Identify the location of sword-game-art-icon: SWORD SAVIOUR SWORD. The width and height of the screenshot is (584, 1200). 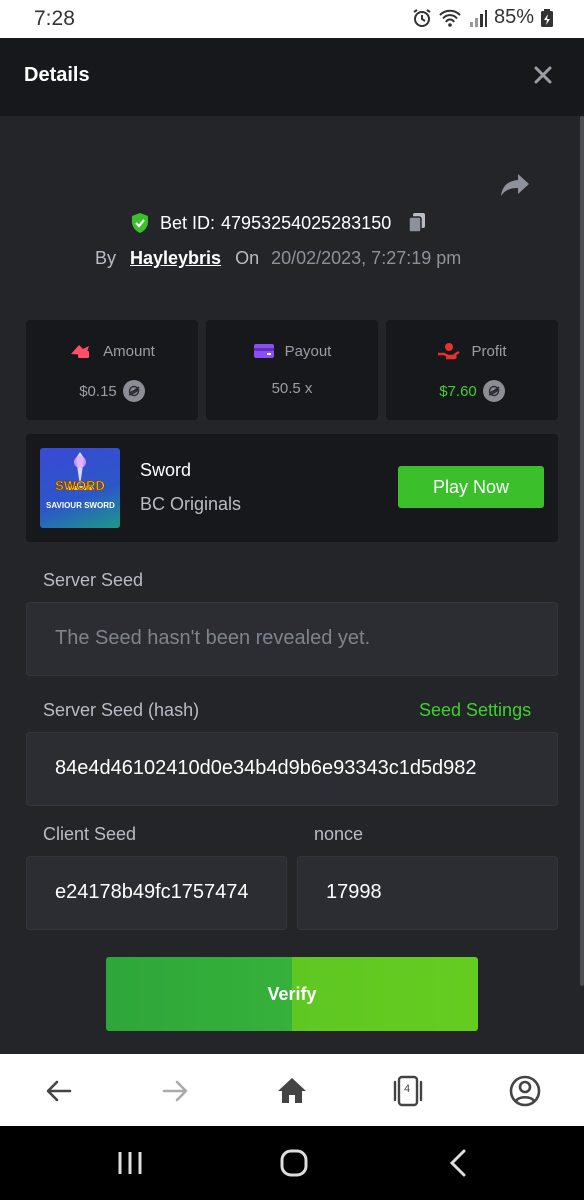
(80, 481).